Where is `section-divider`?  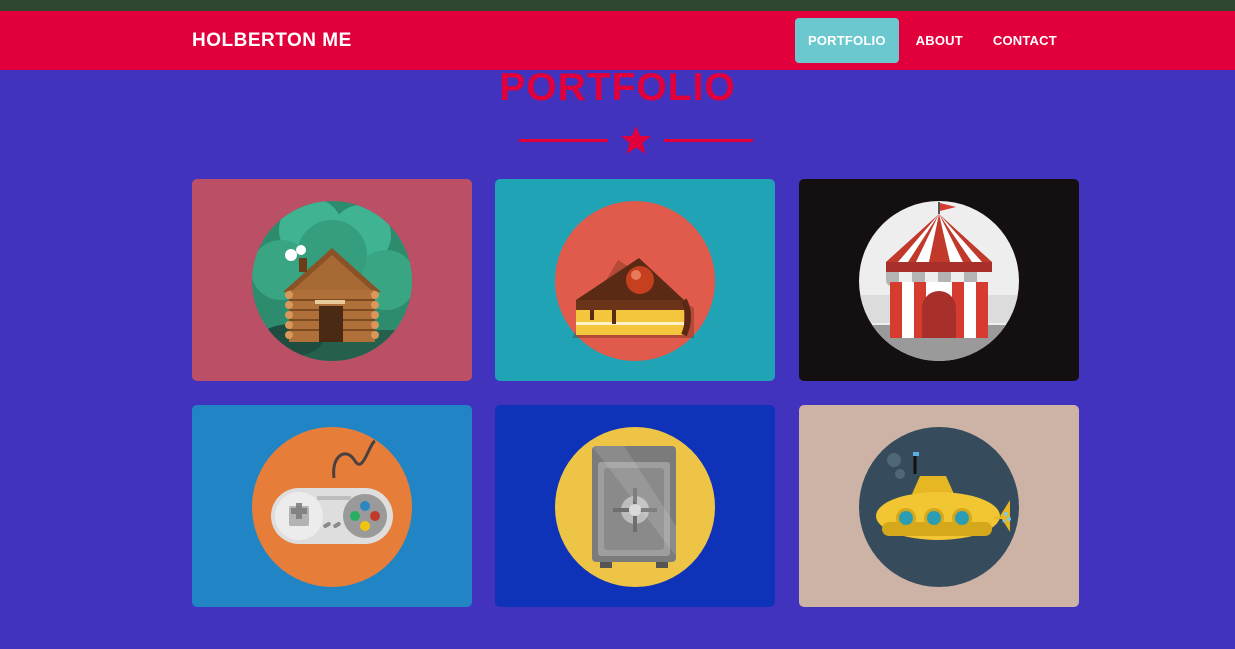
section-divider is located at coordinates (636, 140).